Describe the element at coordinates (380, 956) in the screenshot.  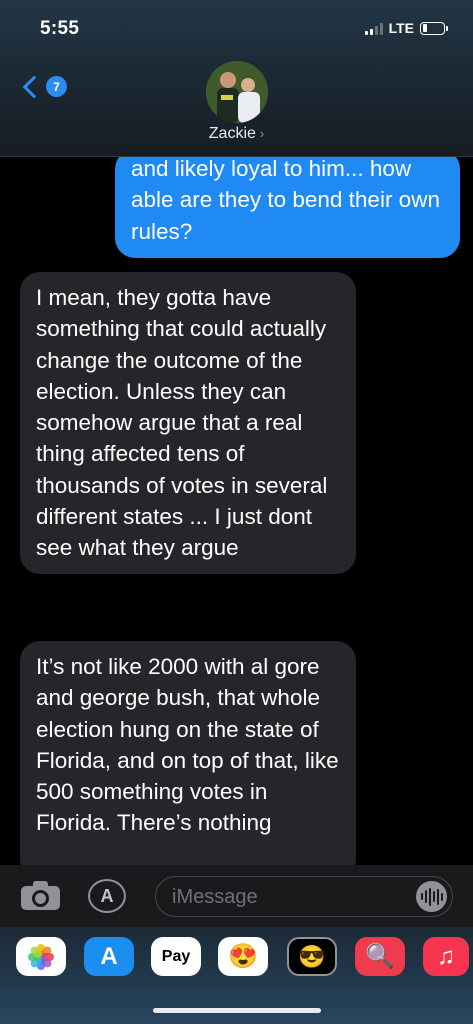
I see `web-search-icon: 🔍` at that location.